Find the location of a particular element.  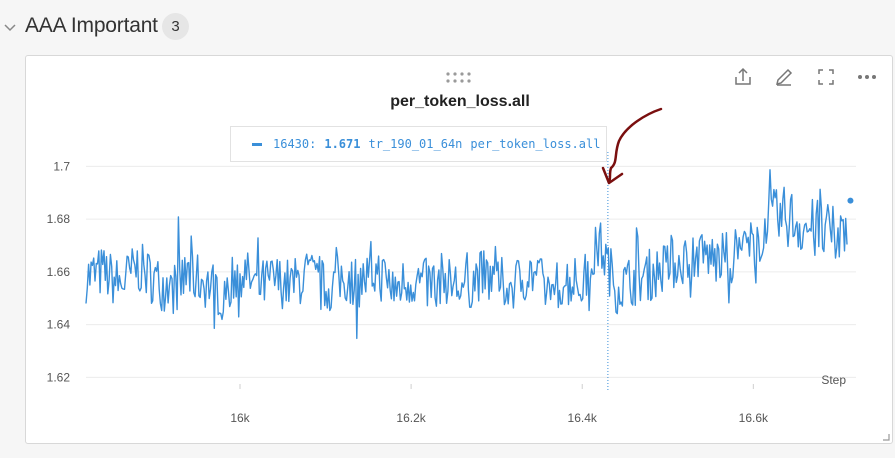

chevron-down-icon is located at coordinates (10, 28).